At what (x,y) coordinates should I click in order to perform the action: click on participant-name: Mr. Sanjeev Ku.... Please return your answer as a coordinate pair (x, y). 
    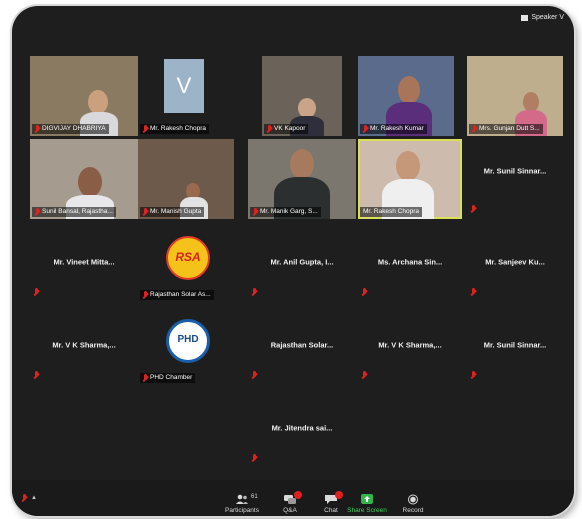
    Looking at the image, I should click on (515, 262).